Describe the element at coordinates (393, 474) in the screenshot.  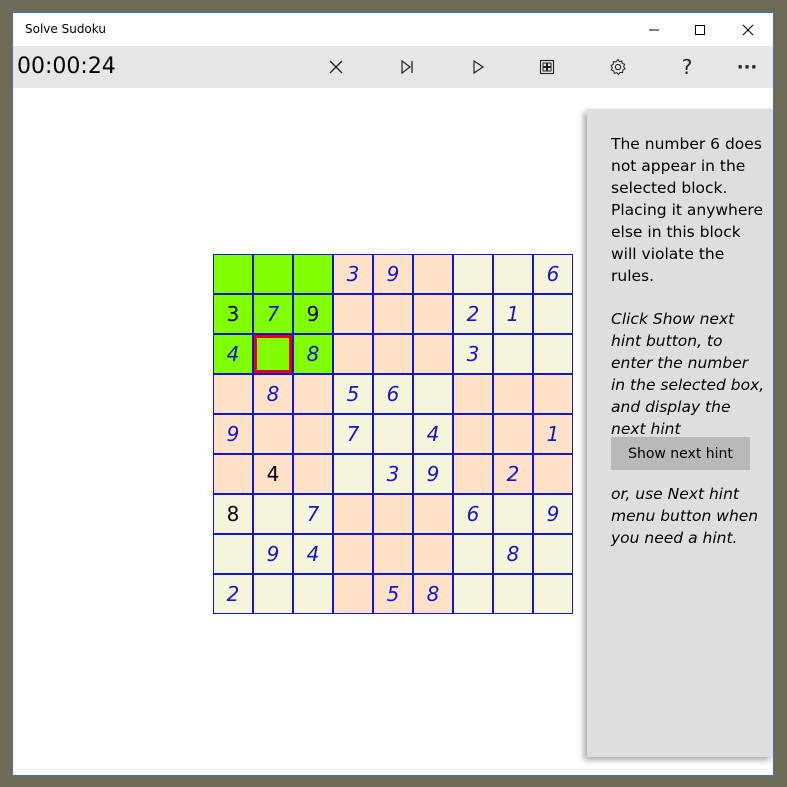
I see `sudoku-cell-r6c5: 3` at that location.